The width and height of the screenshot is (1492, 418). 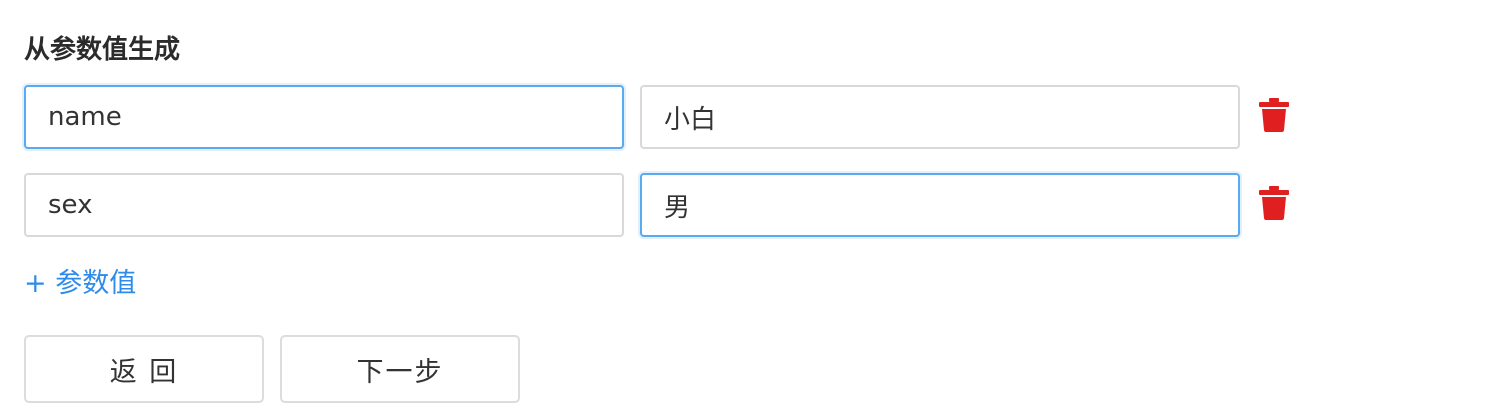 I want to click on next-step-button: 下一步, so click(x=400, y=369).